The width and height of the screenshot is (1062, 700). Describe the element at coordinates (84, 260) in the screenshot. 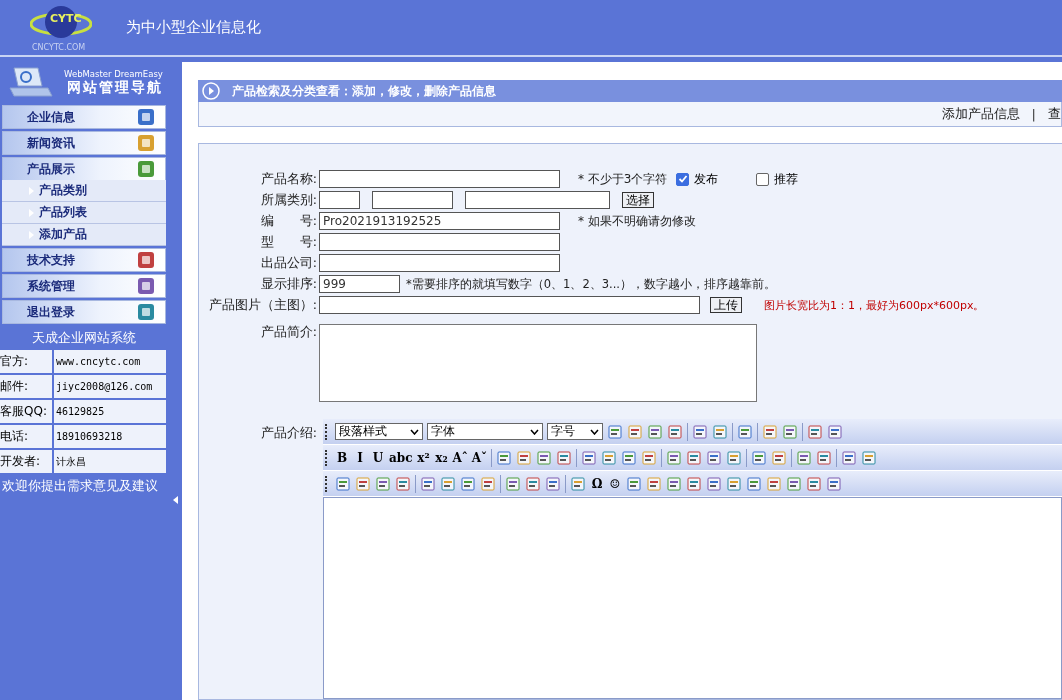

I see `menu-item: 技术支持` at that location.